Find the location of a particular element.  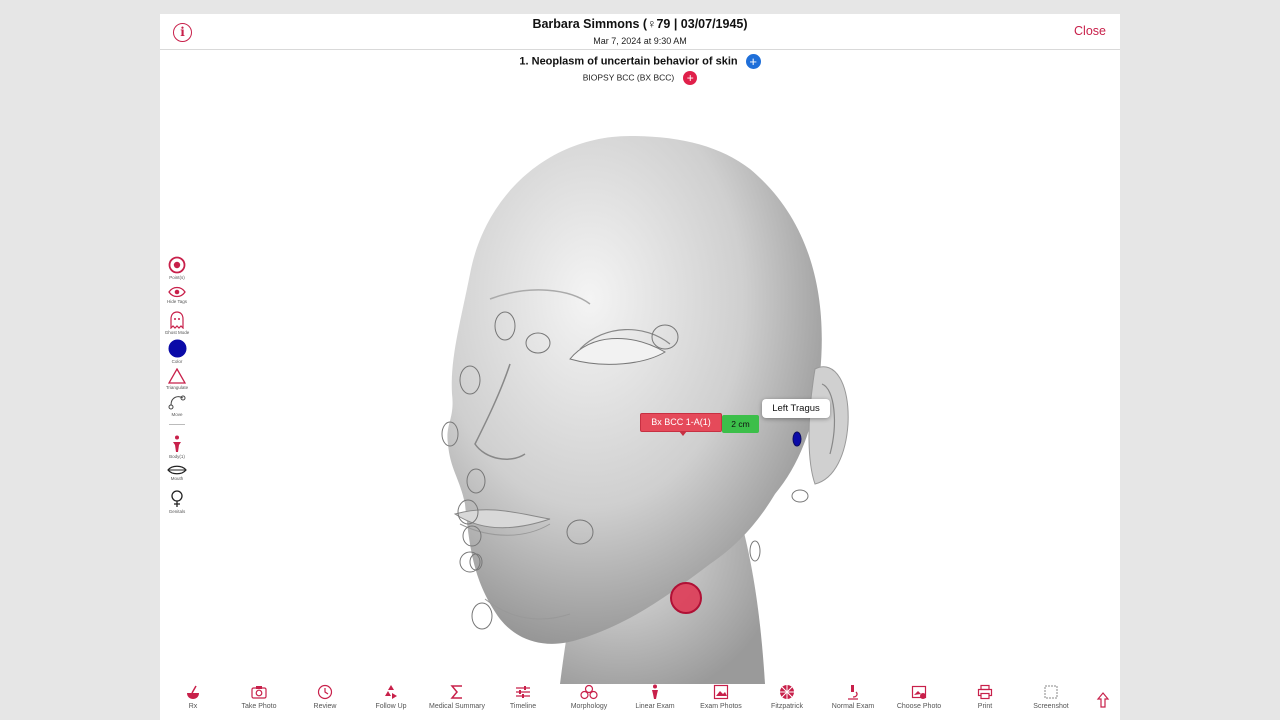

triangulate-tool: Triangulate is located at coordinates (177, 379).